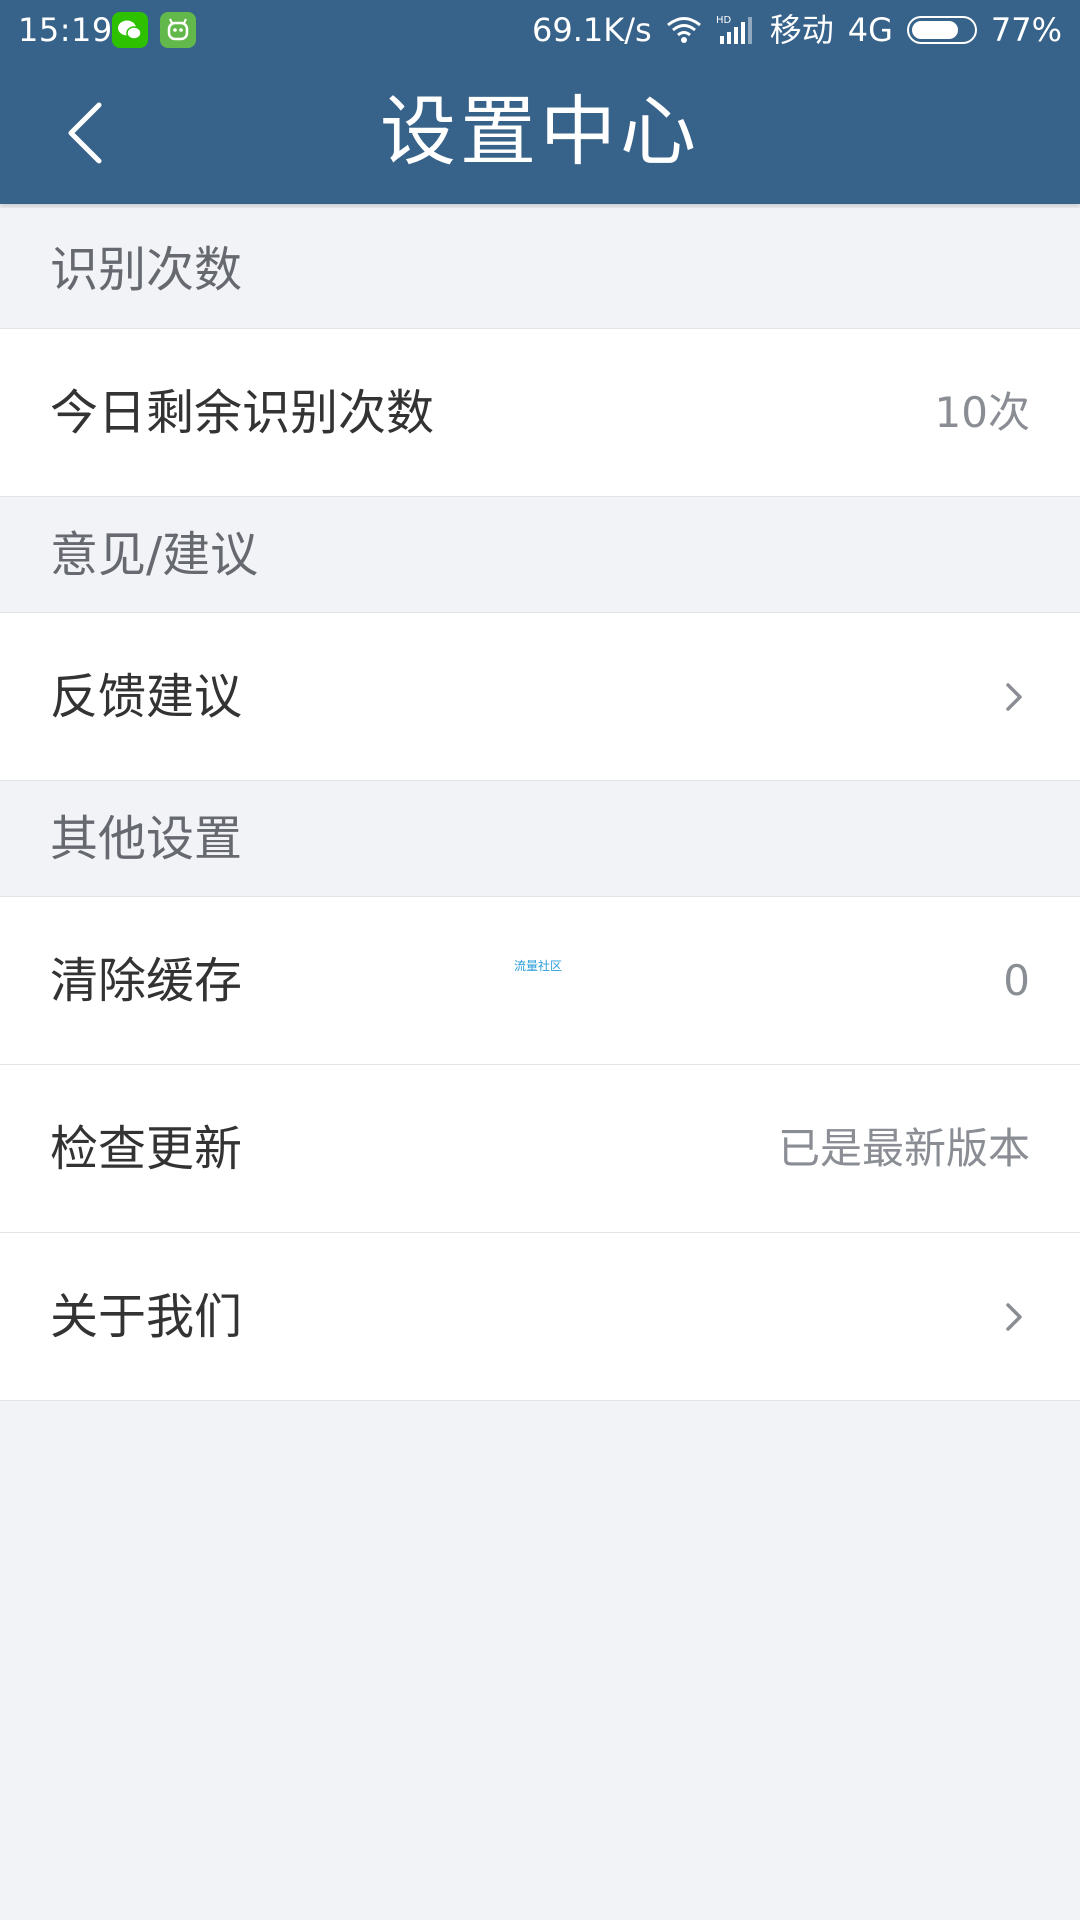  What do you see at coordinates (724, 20) in the screenshot?
I see `hd-label: HD` at bounding box center [724, 20].